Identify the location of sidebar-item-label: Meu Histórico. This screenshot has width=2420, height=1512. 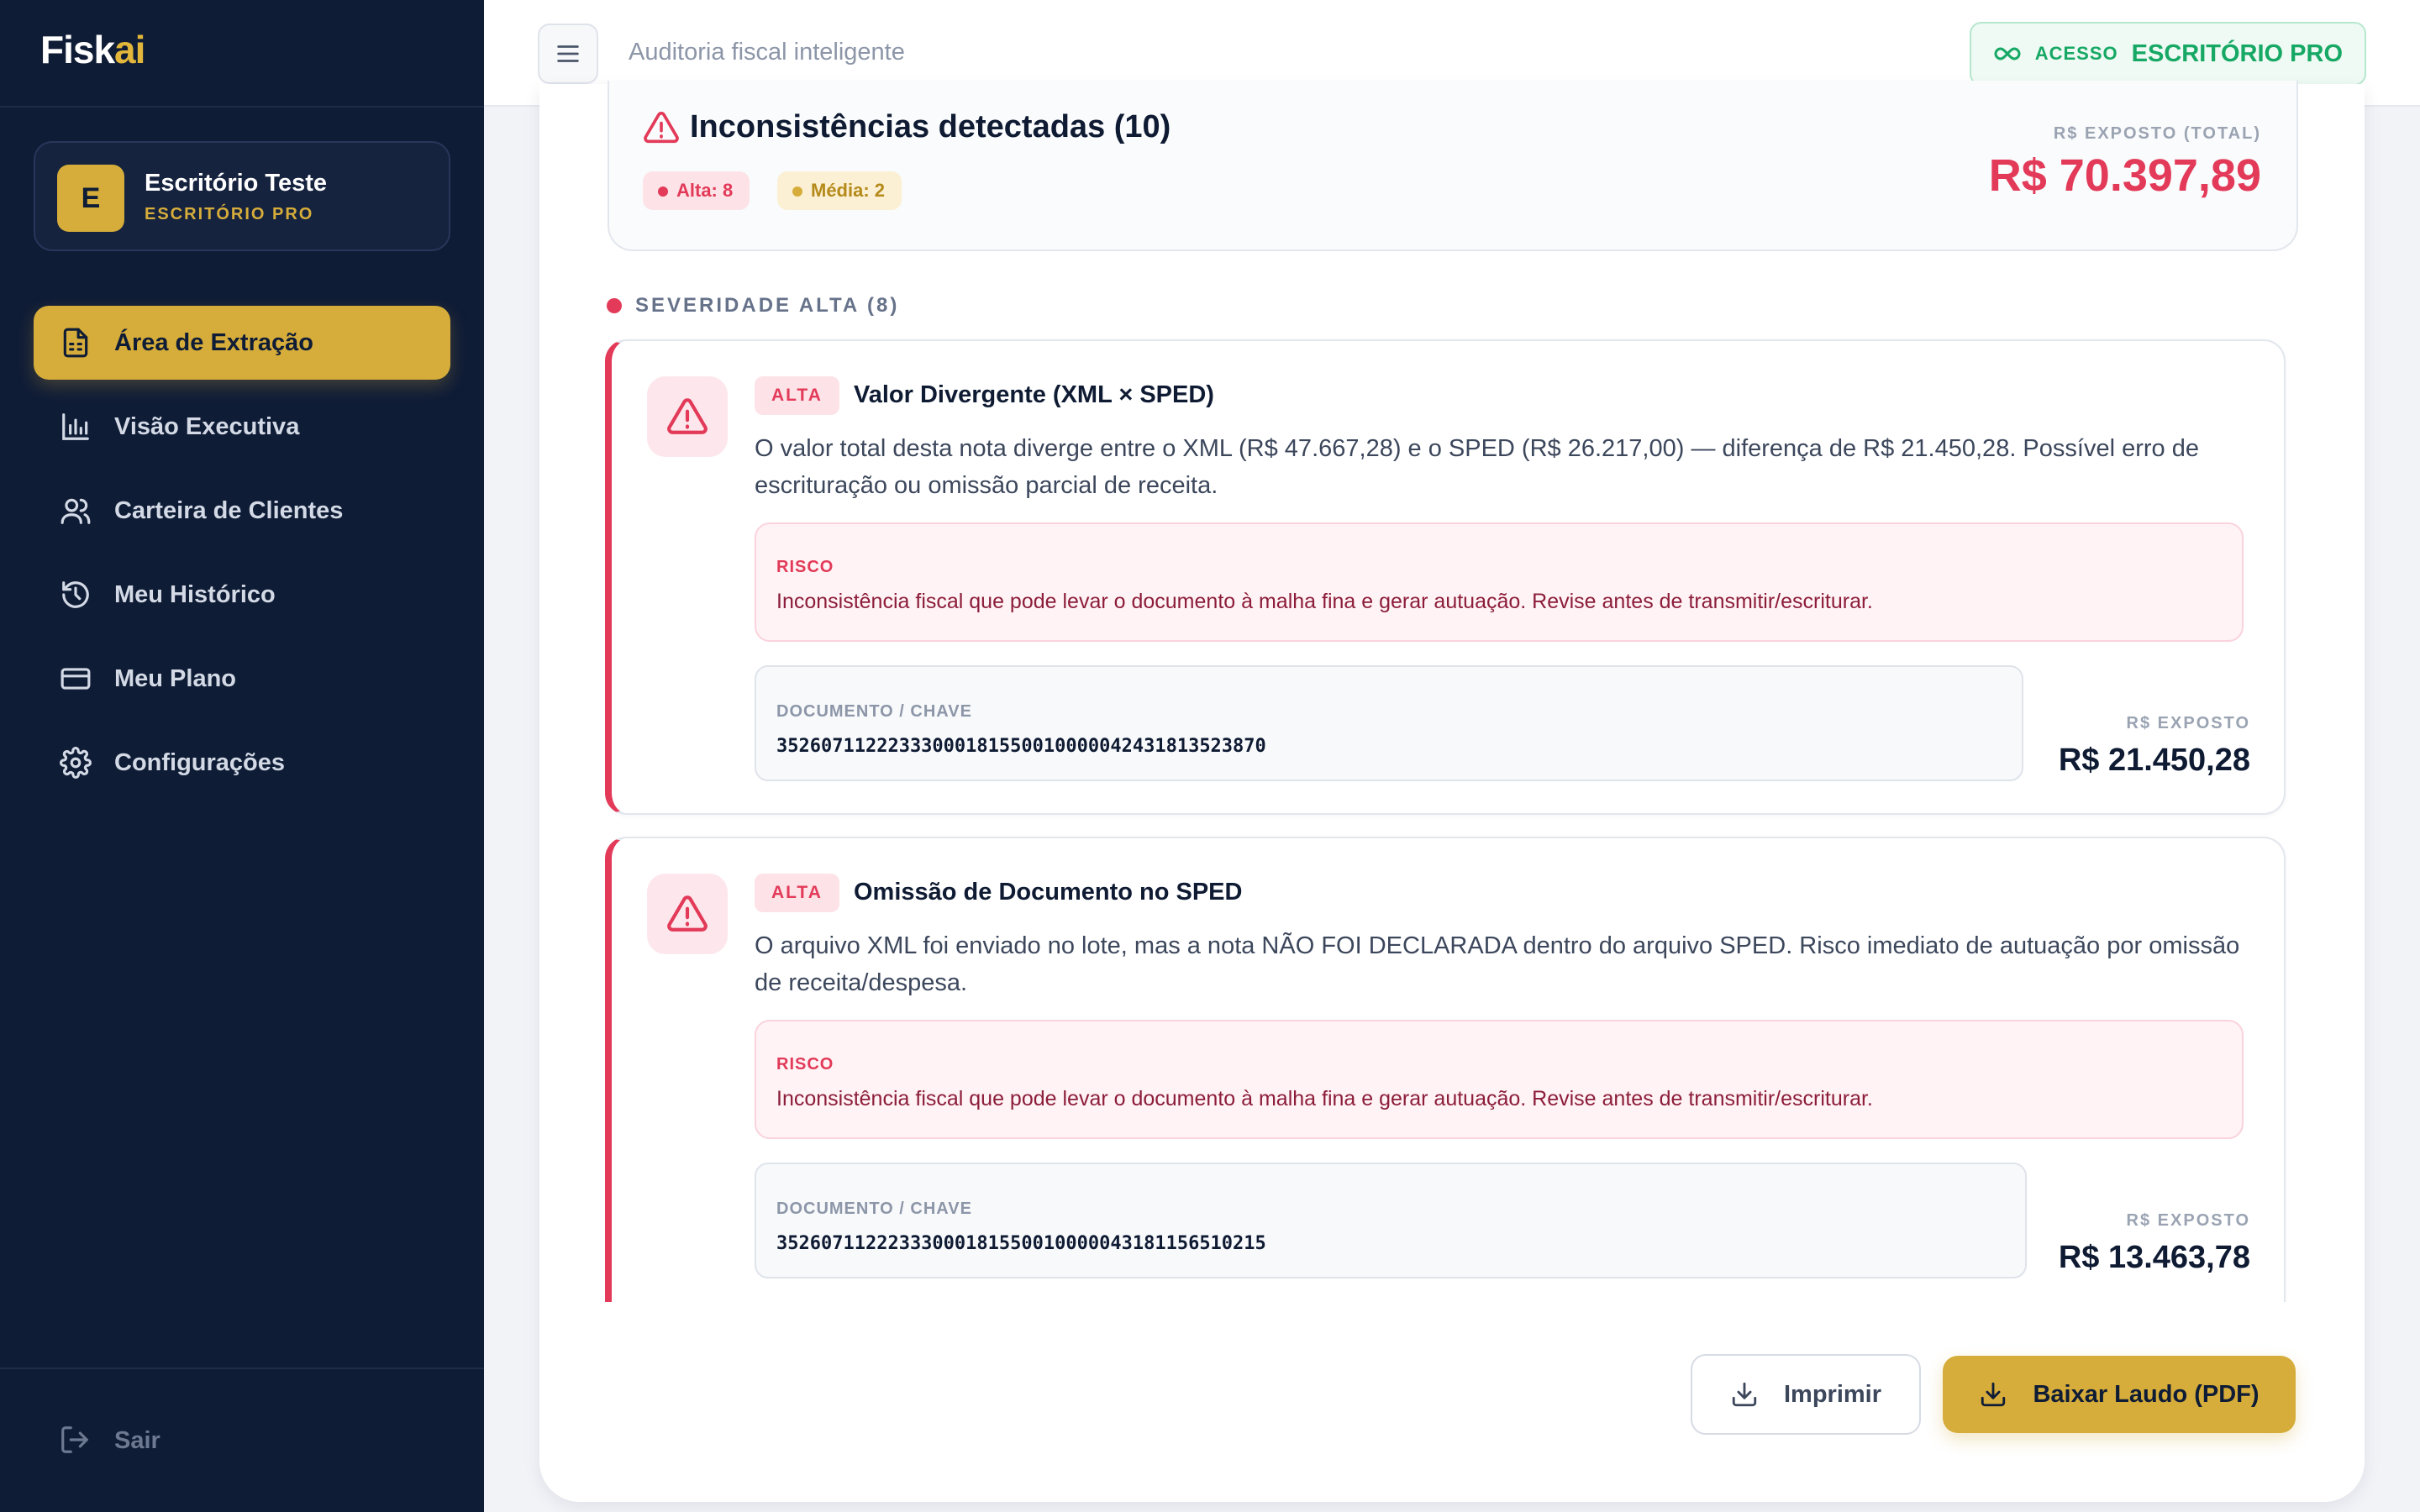
(195, 594).